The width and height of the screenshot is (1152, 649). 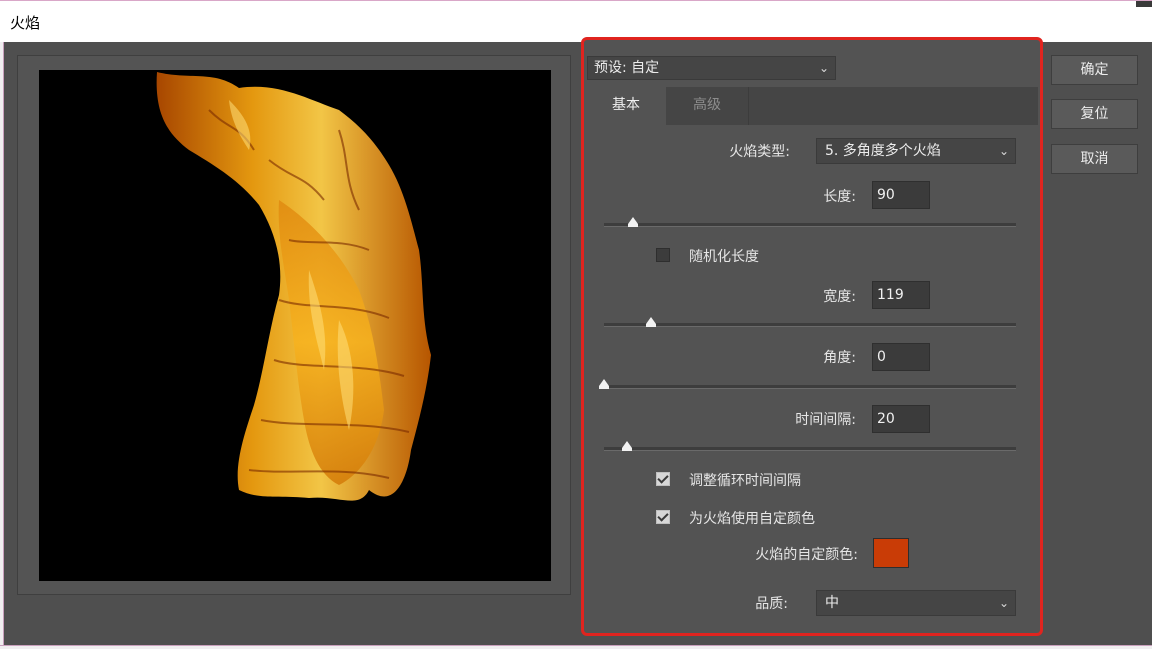 What do you see at coordinates (839, 197) in the screenshot?
I see `length-label: 长度:` at bounding box center [839, 197].